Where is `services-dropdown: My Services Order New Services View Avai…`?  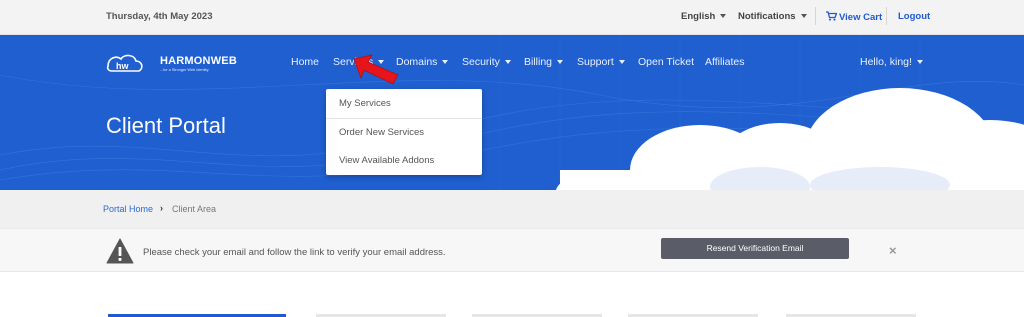
services-dropdown: My Services Order New Services View Avai… is located at coordinates (404, 132).